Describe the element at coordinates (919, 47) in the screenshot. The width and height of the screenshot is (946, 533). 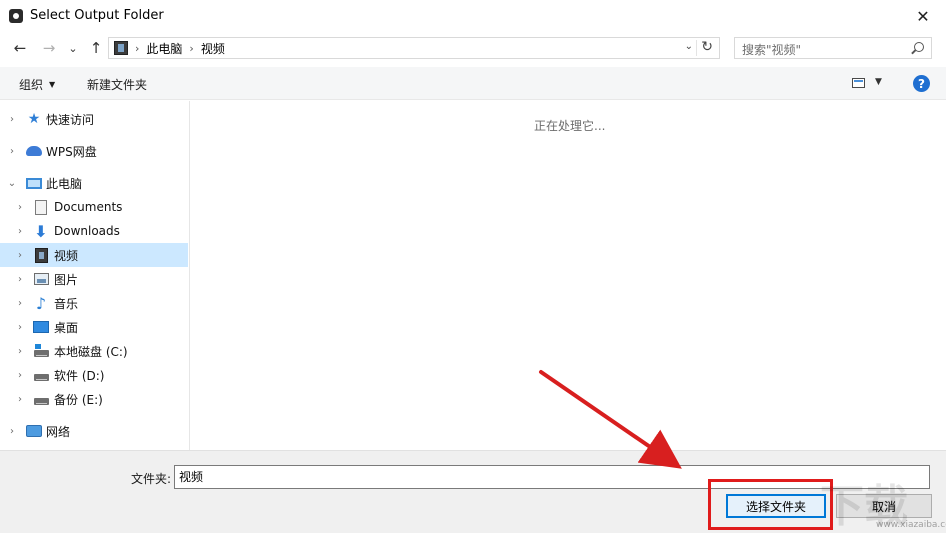
I see `search-icon` at that location.